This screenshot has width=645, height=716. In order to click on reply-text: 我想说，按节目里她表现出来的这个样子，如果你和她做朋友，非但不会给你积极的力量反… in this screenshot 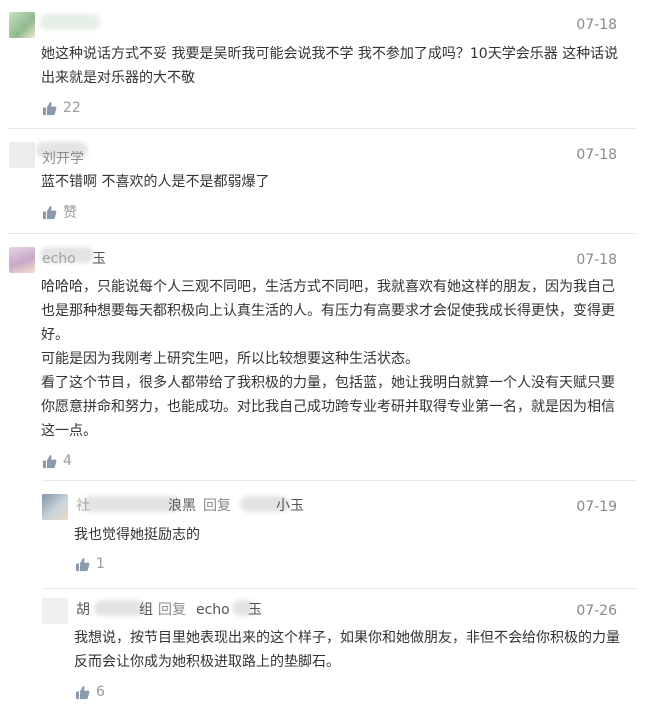, I will do `click(347, 650)`.